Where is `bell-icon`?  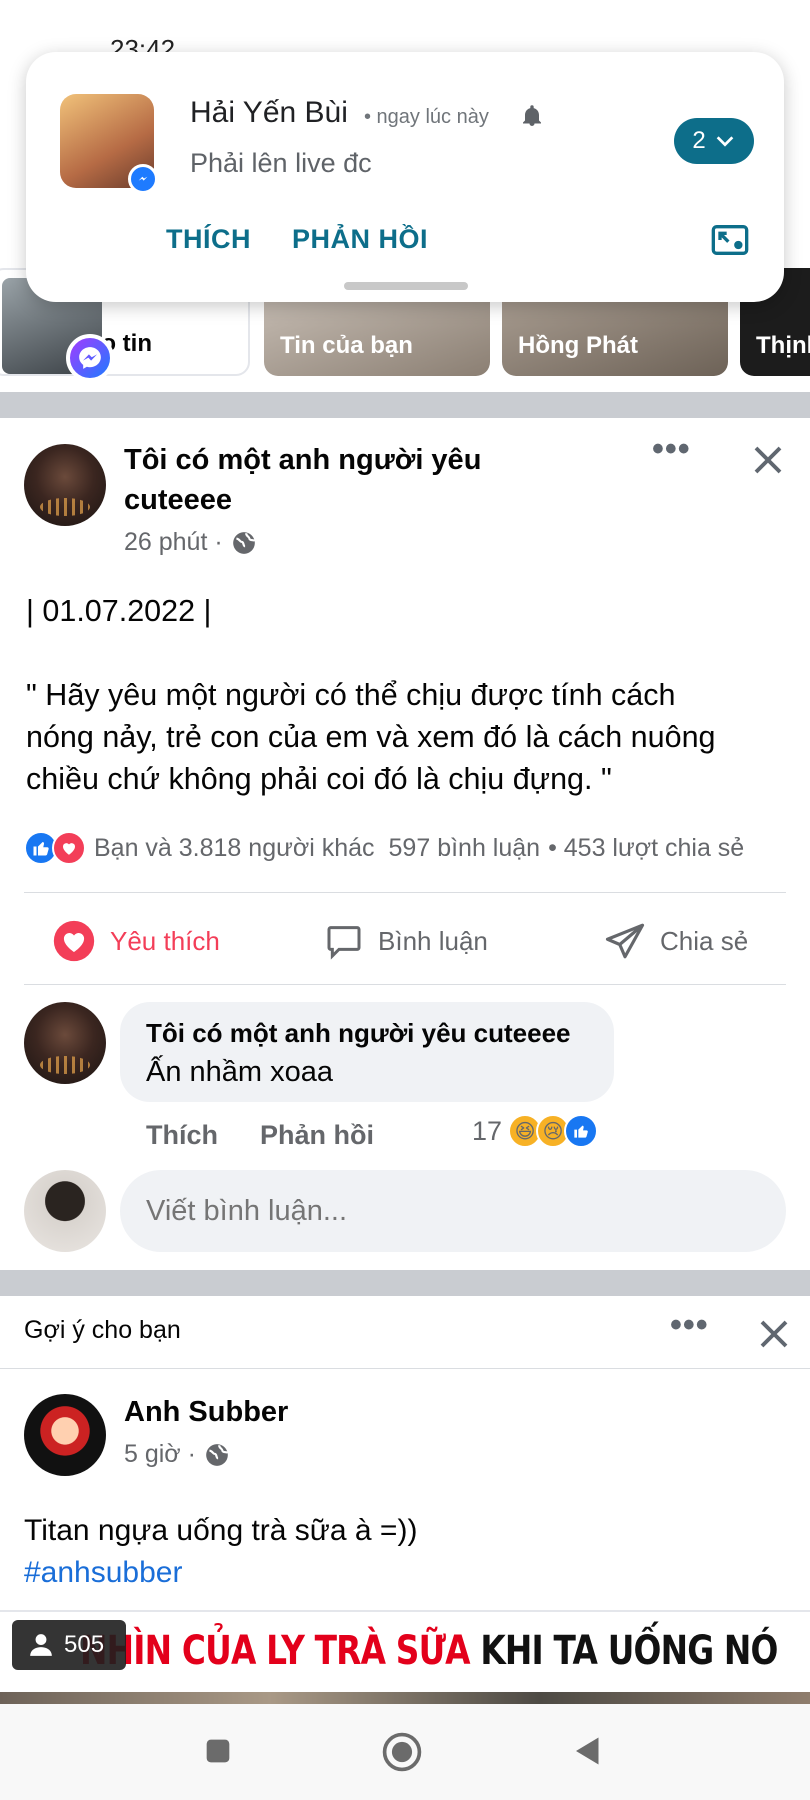 bell-icon is located at coordinates (532, 115).